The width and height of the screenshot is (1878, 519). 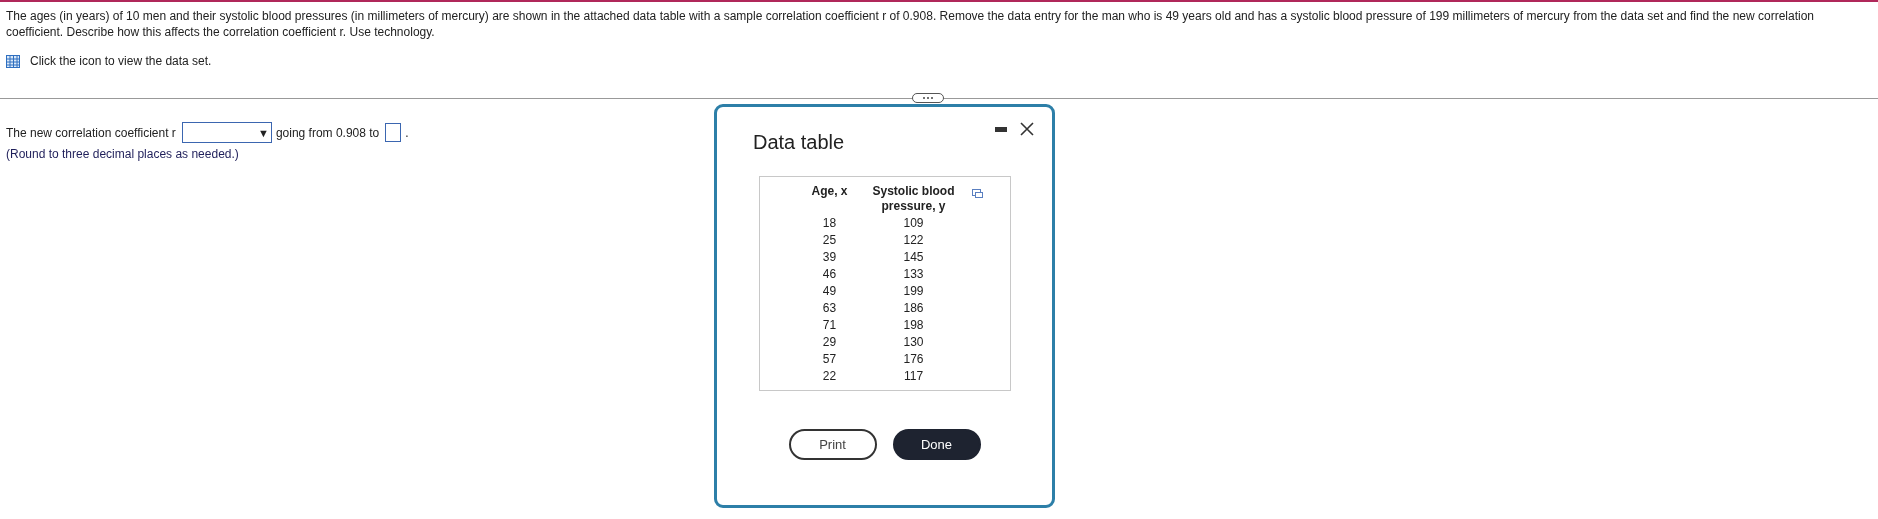 What do you see at coordinates (829, 273) in the screenshot?
I see `table-cell-text: 46` at bounding box center [829, 273].